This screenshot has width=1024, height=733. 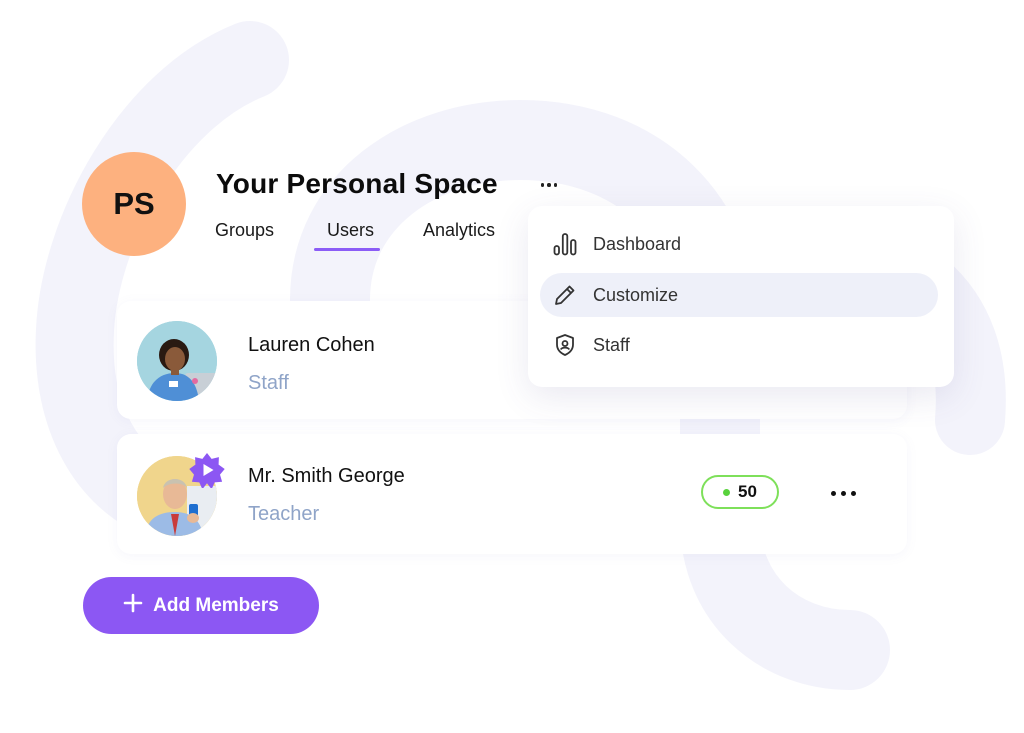 I want to click on space-avatar: PS, so click(x=134, y=204).